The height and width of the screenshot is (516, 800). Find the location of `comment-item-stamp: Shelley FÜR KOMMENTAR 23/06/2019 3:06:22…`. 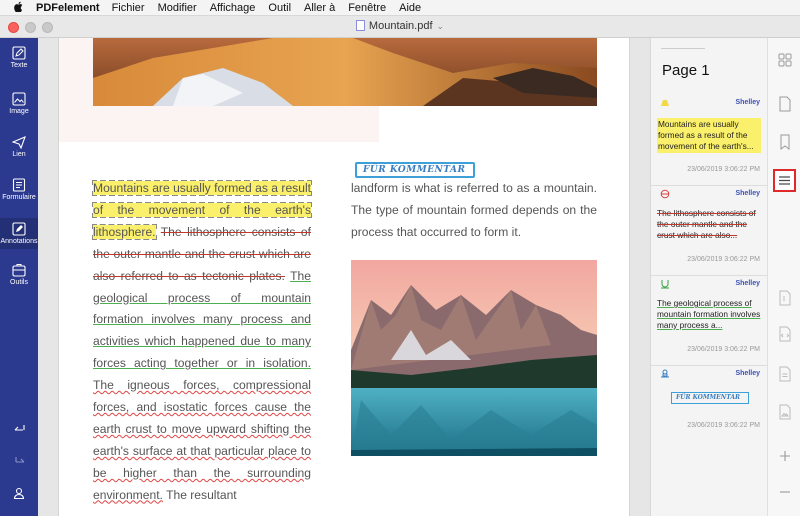

comment-item-stamp: Shelley FÜR KOMMENTAR 23/06/2019 3:06:22… is located at coordinates (709, 401).